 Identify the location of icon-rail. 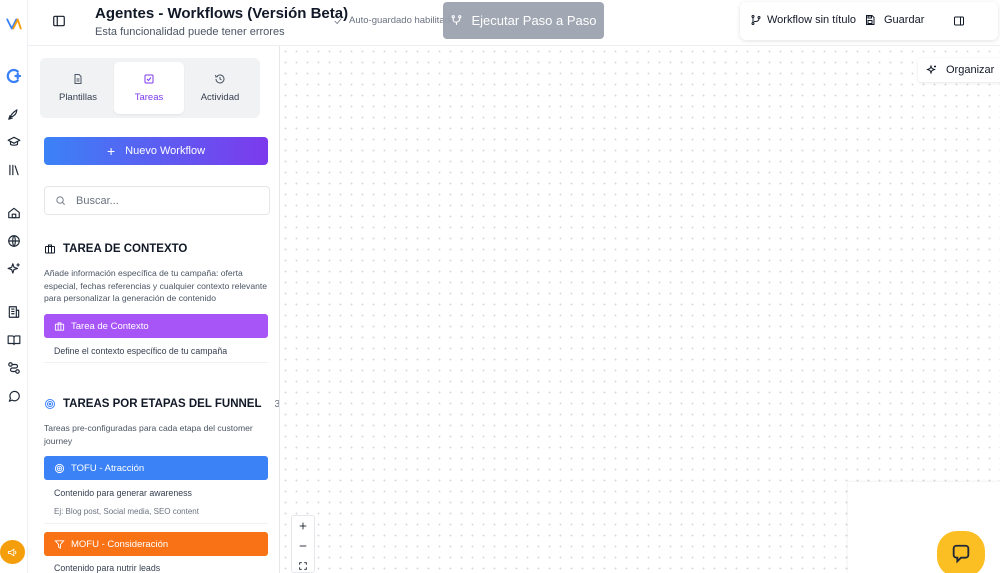
(14, 286).